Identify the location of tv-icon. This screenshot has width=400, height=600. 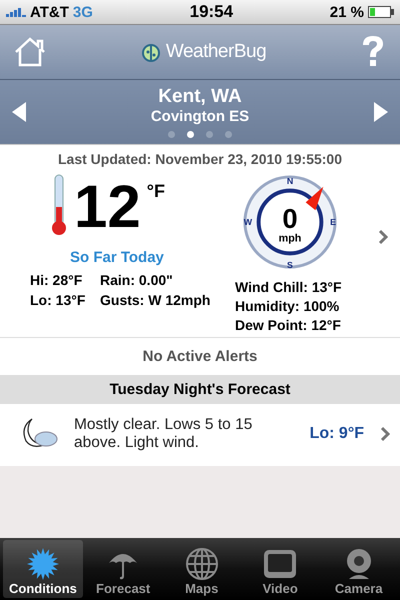
(280, 564).